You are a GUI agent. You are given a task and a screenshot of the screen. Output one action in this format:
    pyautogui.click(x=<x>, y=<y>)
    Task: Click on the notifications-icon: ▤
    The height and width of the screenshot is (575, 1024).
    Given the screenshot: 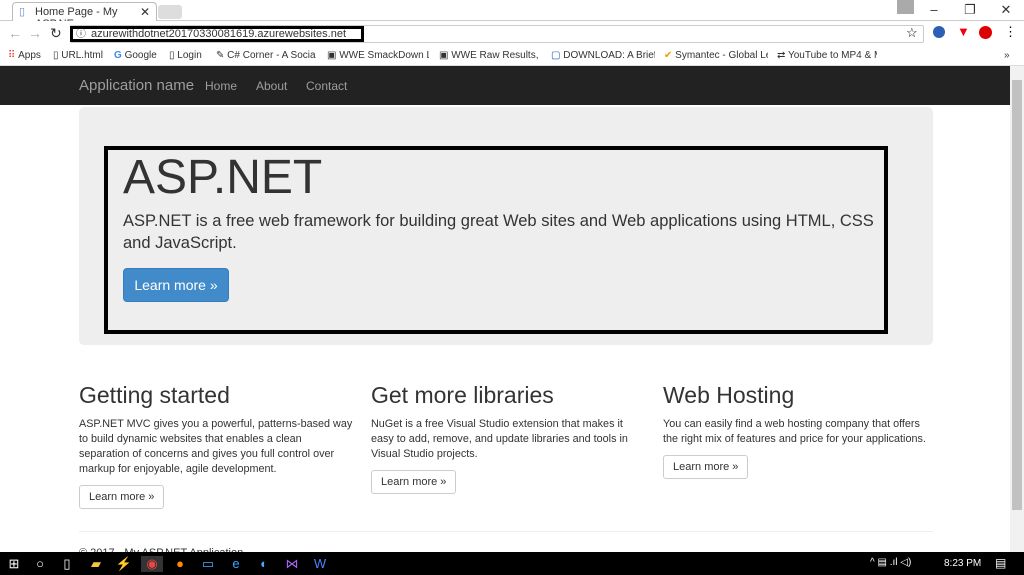 What is the action you would take?
    pyautogui.click(x=1000, y=563)
    